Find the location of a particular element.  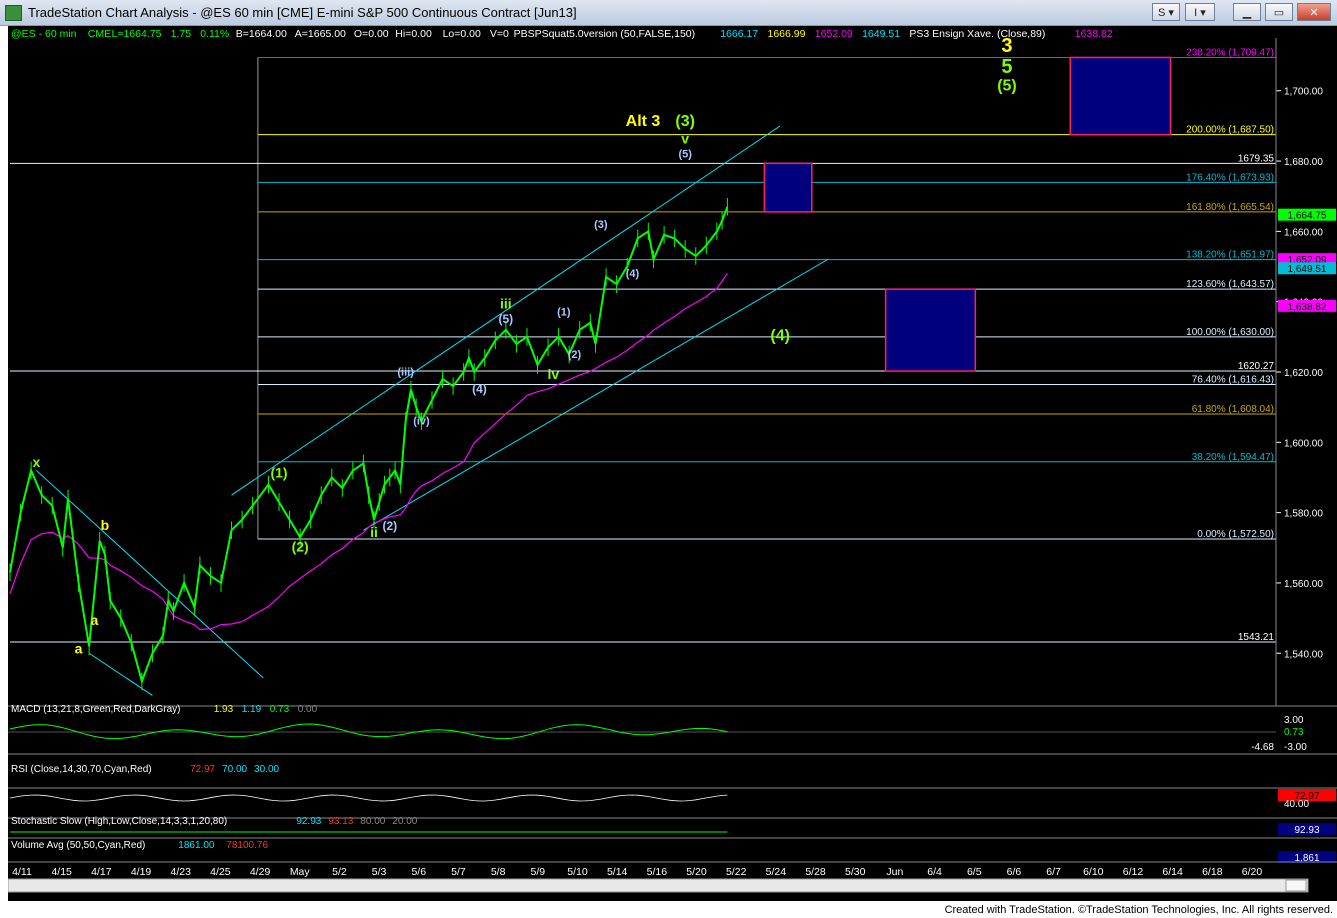

x-tick-label: 6/14 is located at coordinates (1172, 872).